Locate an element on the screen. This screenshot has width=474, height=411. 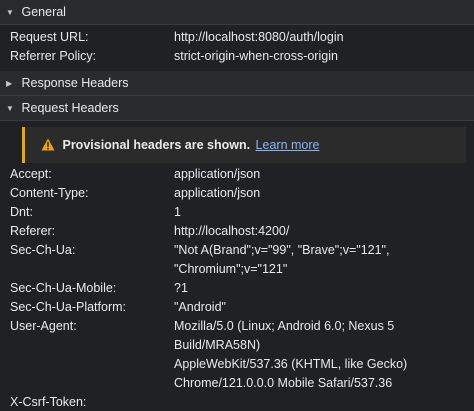
row-key: Request URL: is located at coordinates (49, 37).